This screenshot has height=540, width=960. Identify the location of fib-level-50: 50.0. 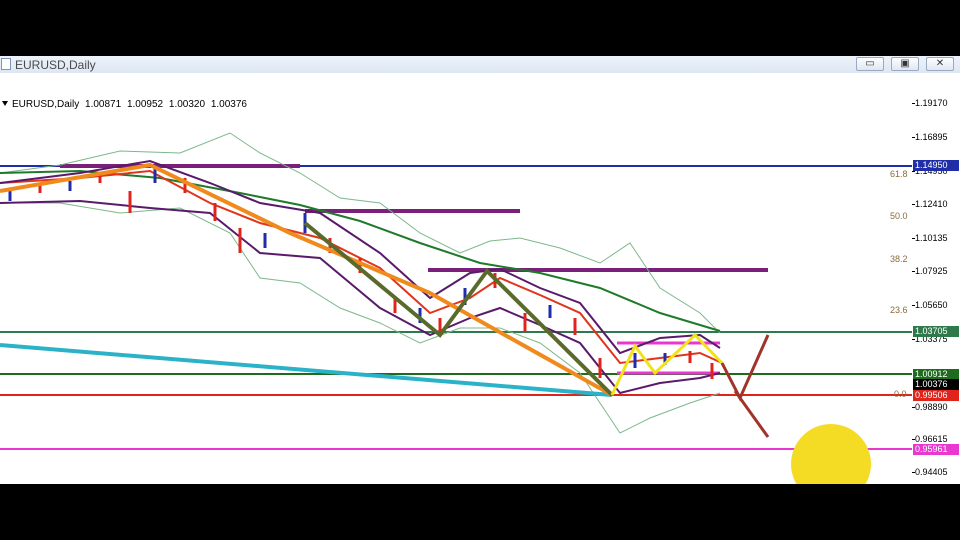
(899, 216).